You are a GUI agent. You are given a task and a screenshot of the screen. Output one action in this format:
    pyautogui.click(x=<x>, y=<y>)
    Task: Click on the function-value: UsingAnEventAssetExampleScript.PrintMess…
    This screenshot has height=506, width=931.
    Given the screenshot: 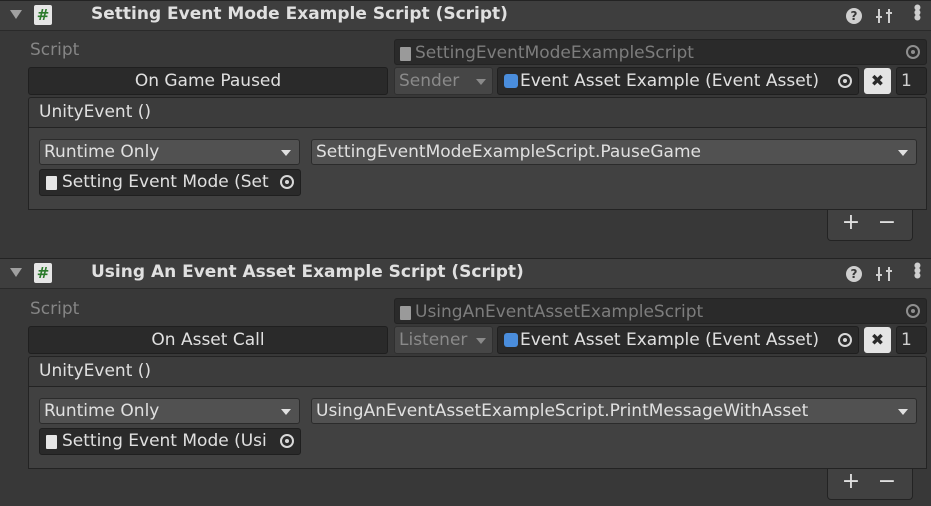 What is the action you would take?
    pyautogui.click(x=562, y=411)
    